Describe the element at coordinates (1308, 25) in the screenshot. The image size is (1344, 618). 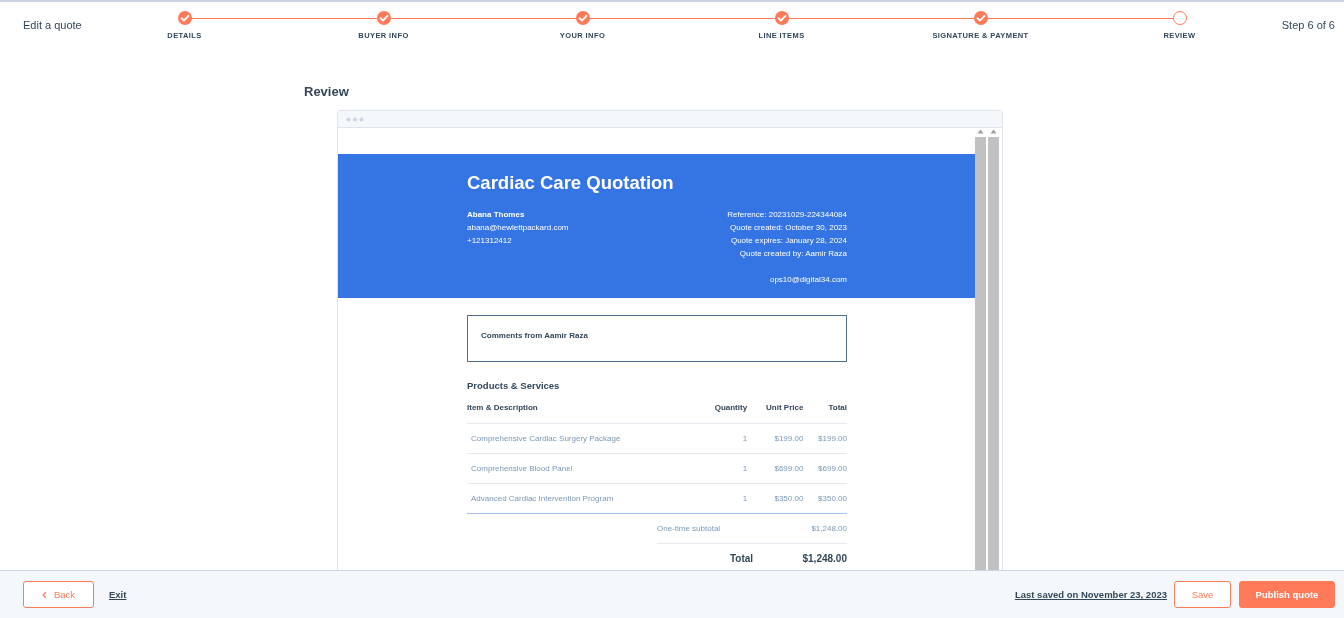
I see `step-counter: Step 6 of 6` at that location.